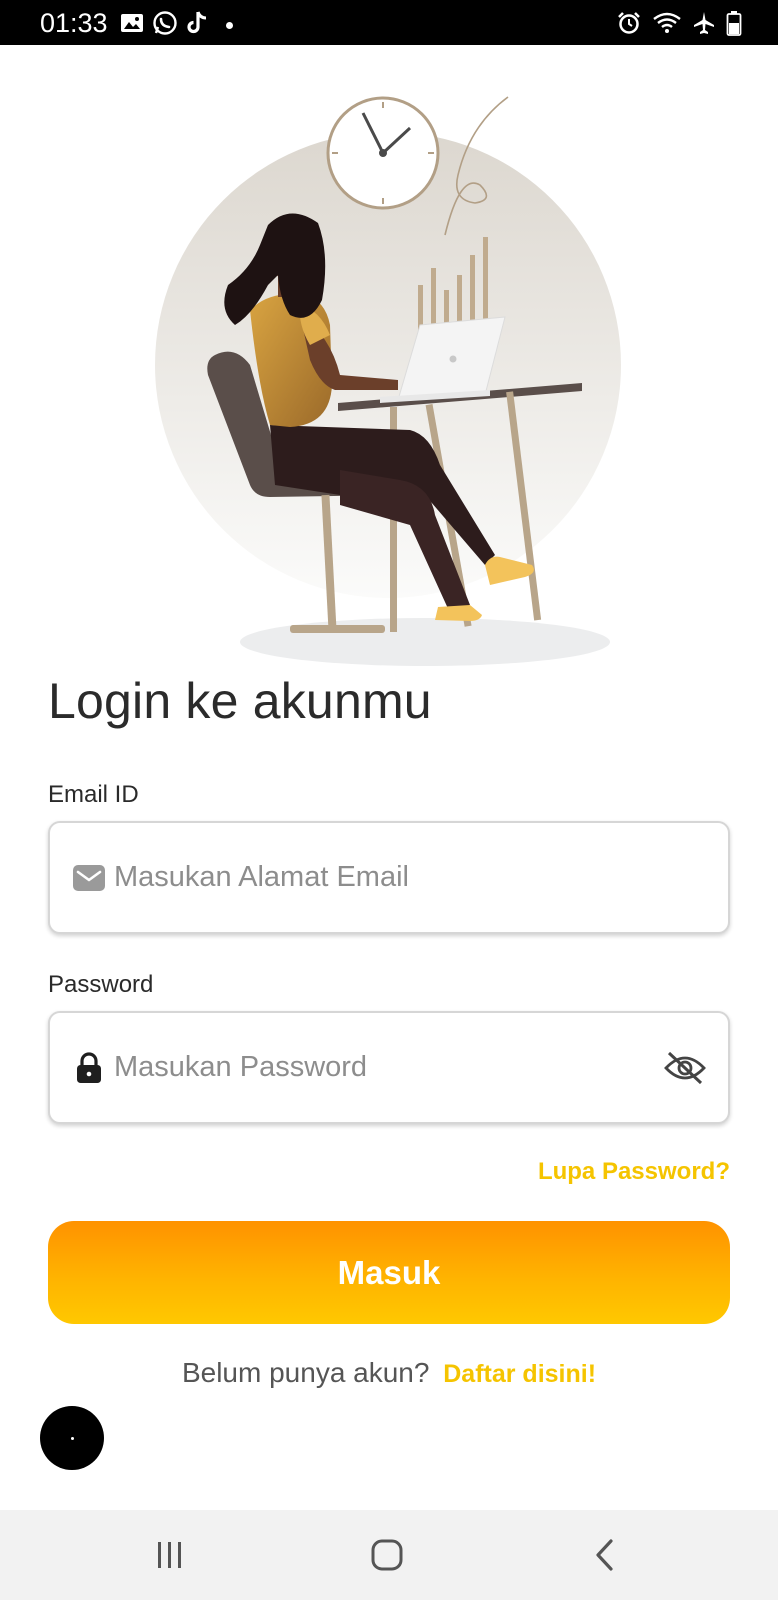 The image size is (778, 1600). What do you see at coordinates (389, 22) in the screenshot?
I see `status-bar: 01:33` at bounding box center [389, 22].